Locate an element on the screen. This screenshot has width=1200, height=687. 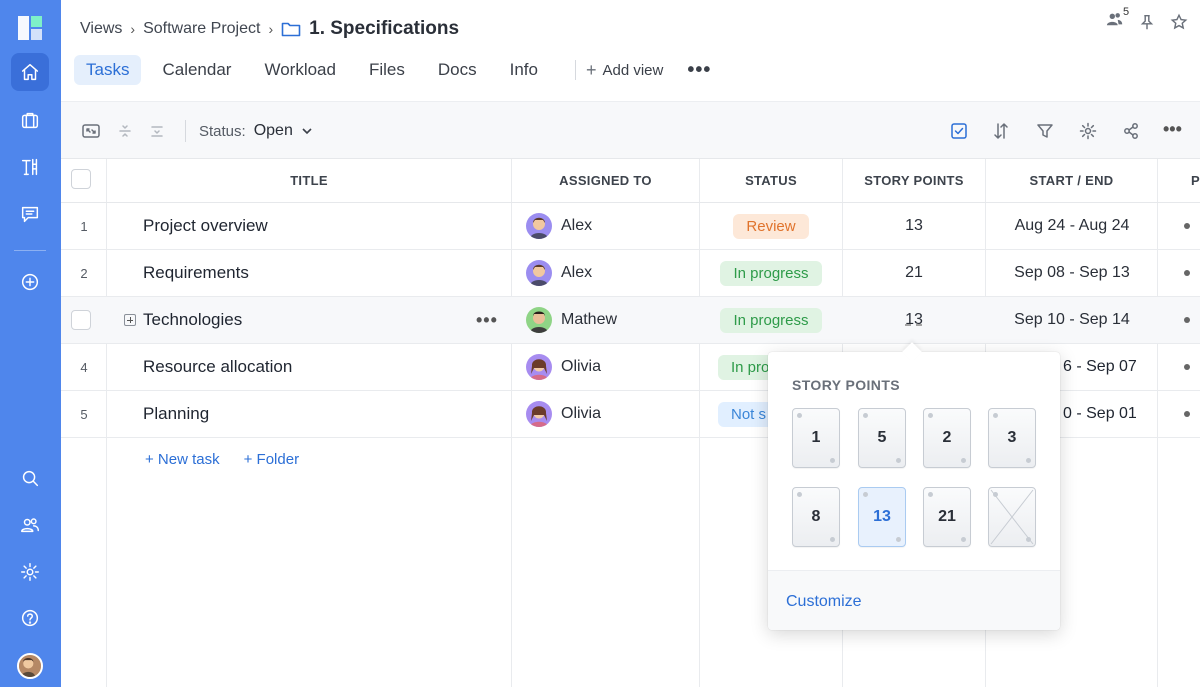
select-all-checkbox is located at coordinates (81, 179).